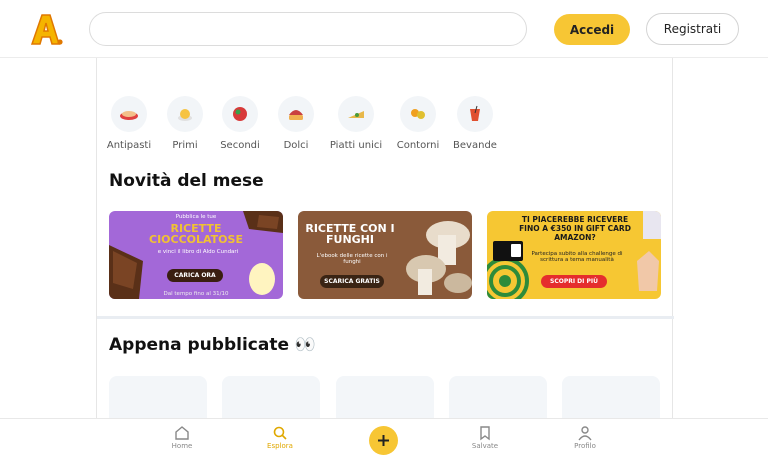  I want to click on nav-profilo: Profilo, so click(585, 437).